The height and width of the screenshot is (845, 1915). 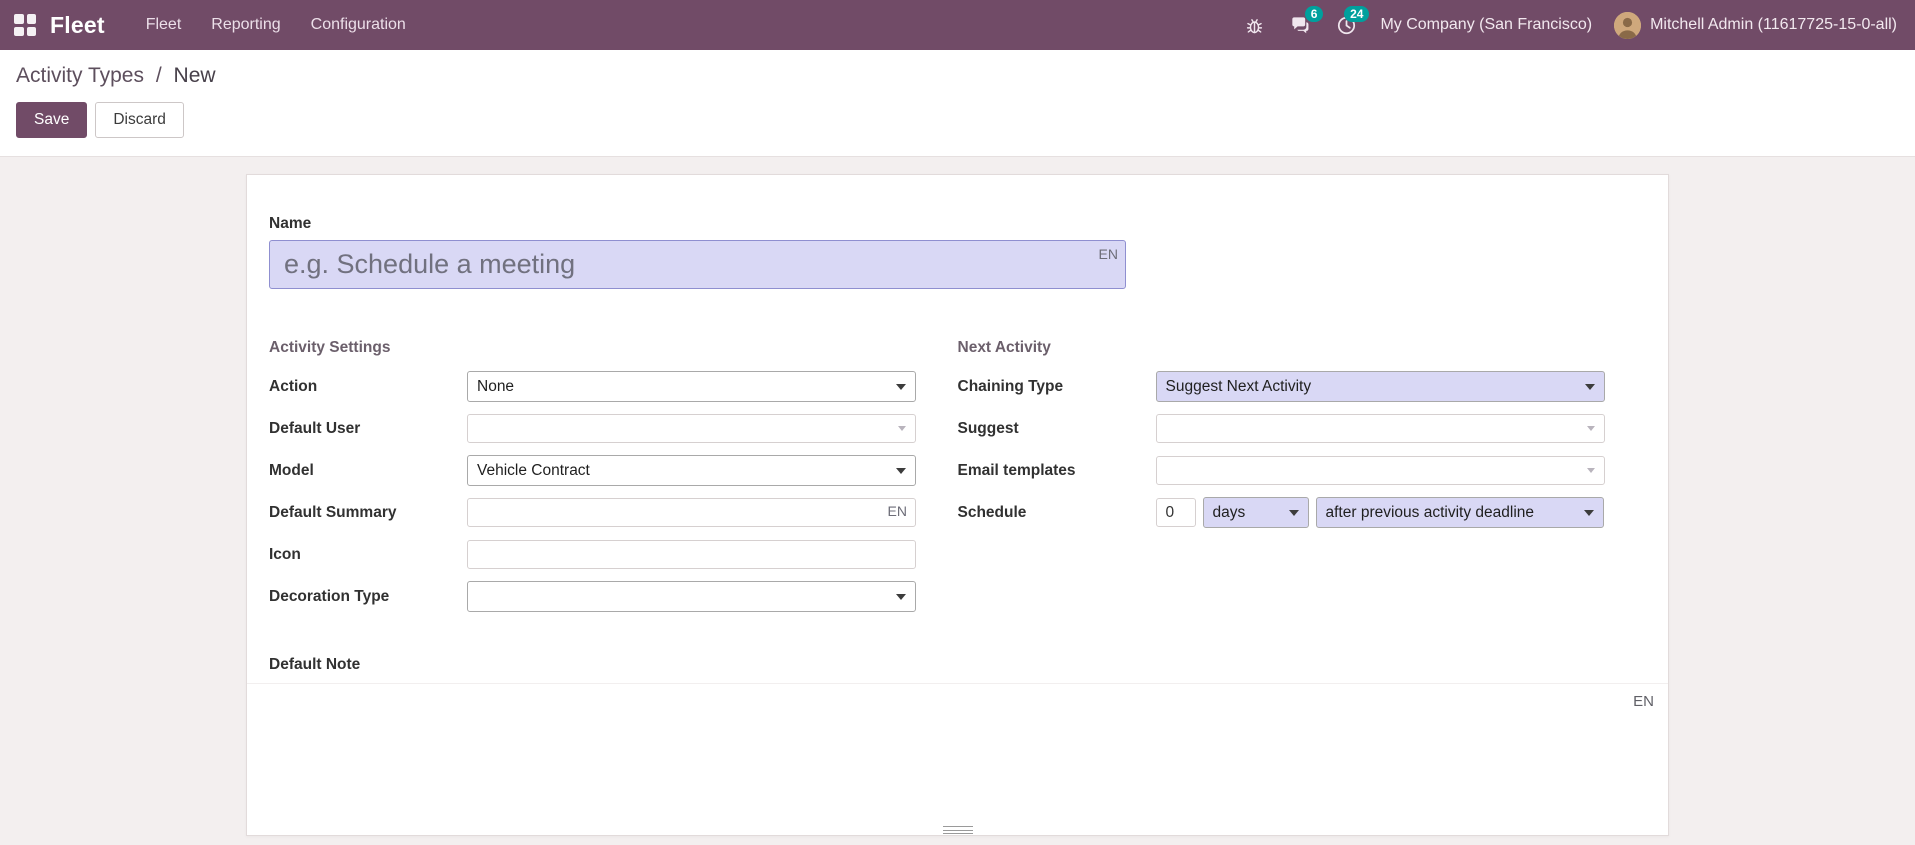 What do you see at coordinates (691, 428) in the screenshot?
I see `default-user-combobox` at bounding box center [691, 428].